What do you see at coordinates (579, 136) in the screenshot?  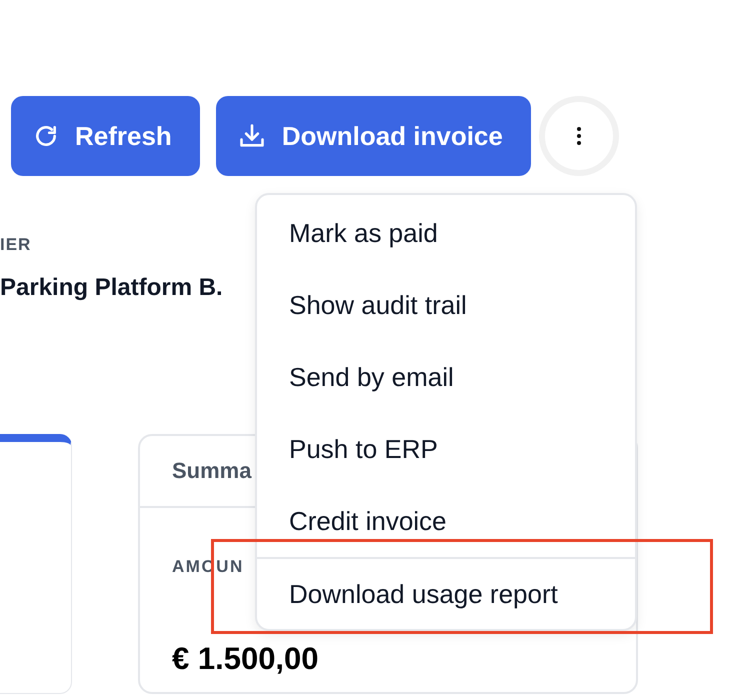 I see `more-icon` at bounding box center [579, 136].